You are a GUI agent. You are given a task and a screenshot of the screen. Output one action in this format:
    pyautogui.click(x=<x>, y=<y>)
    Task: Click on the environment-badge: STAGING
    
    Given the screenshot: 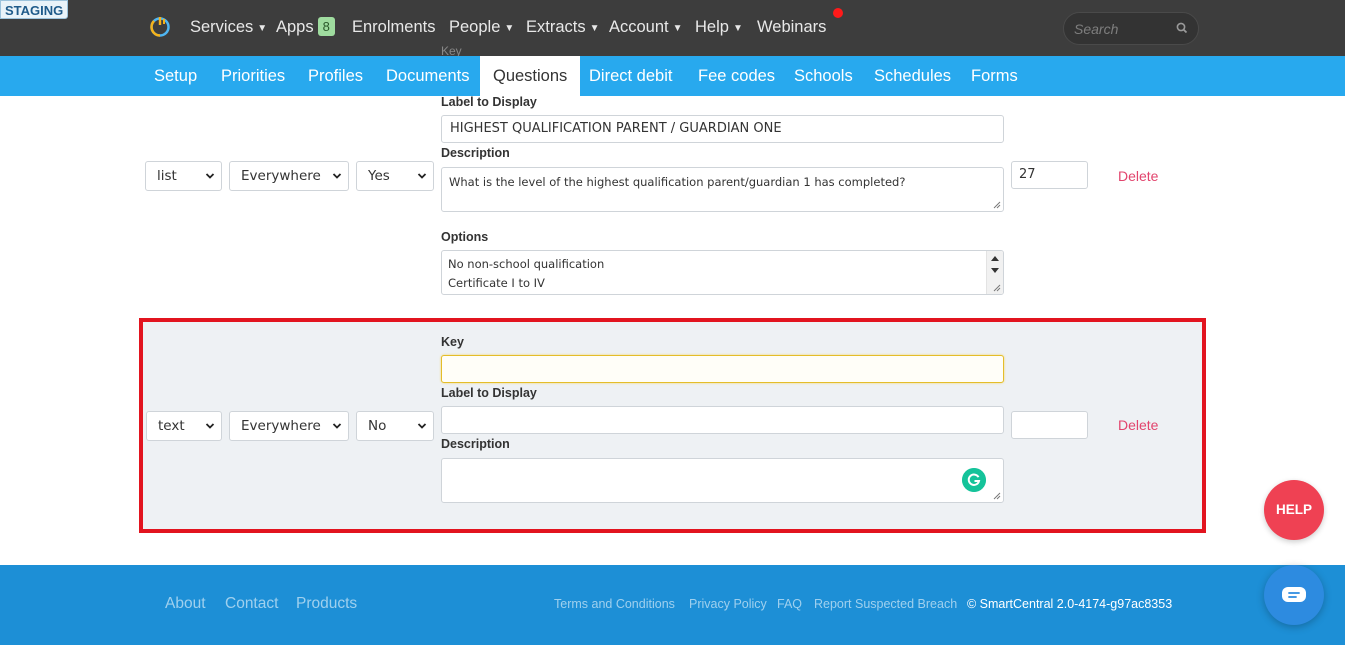 What is the action you would take?
    pyautogui.click(x=34, y=9)
    